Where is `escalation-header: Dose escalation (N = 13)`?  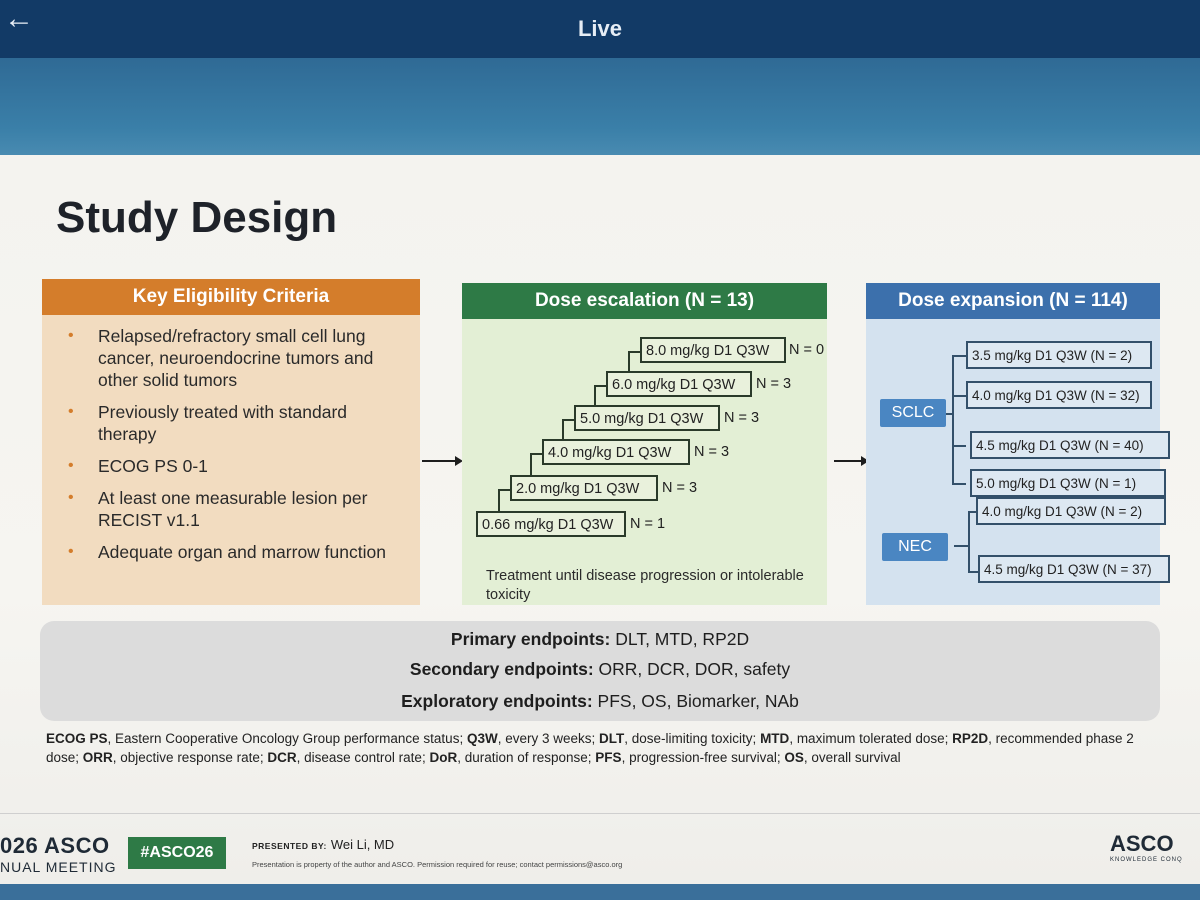 escalation-header: Dose escalation (N = 13) is located at coordinates (644, 301).